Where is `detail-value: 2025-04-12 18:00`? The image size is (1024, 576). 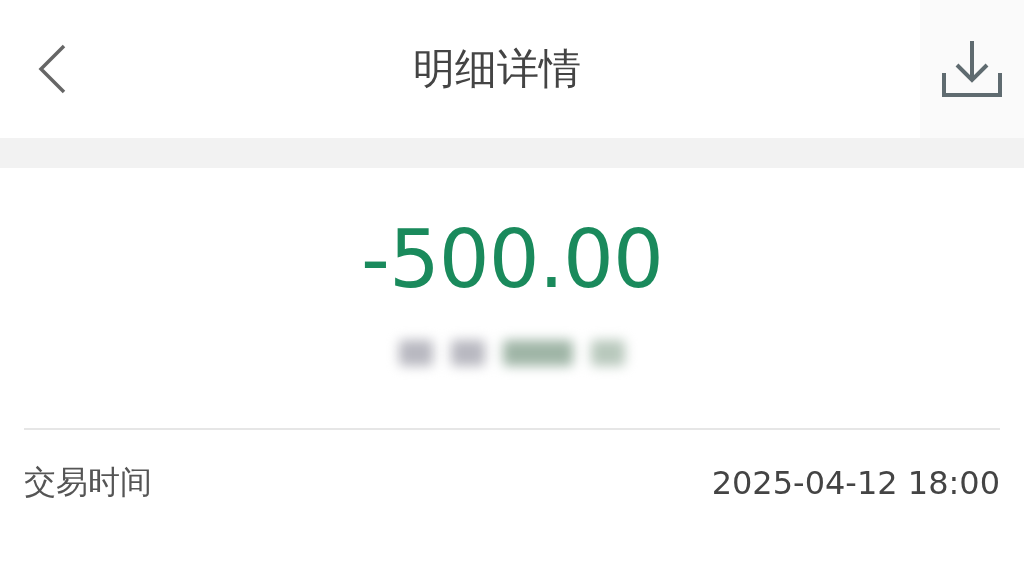 detail-value: 2025-04-12 18:00 is located at coordinates (855, 483).